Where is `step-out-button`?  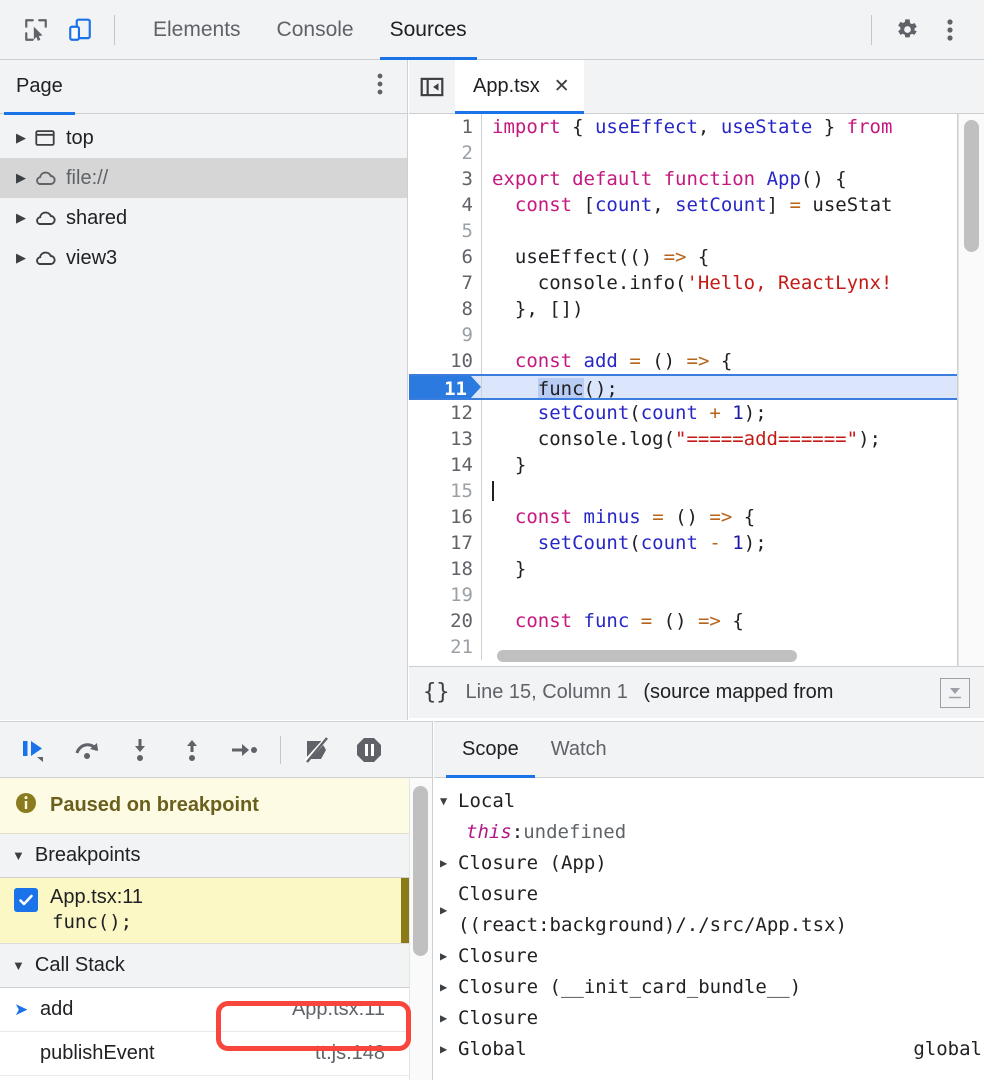
step-out-button is located at coordinates (192, 750).